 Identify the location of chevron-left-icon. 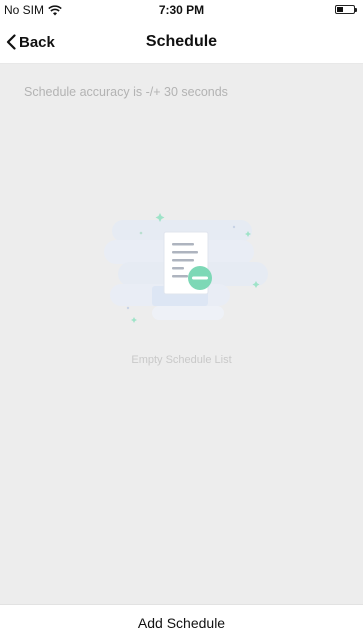
(11, 42).